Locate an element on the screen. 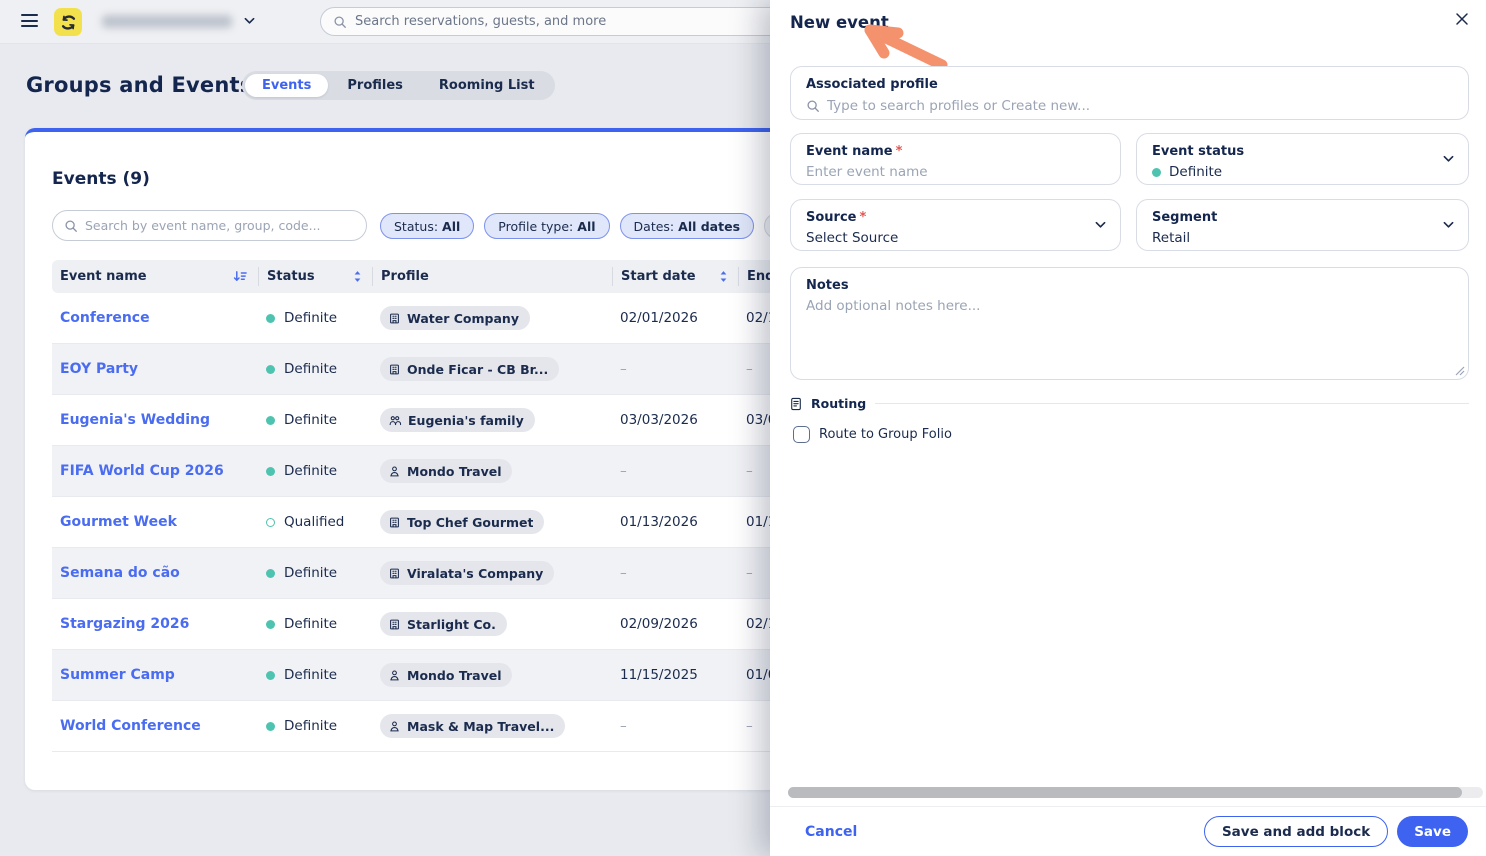  column-profile: Profile is located at coordinates (492, 276).